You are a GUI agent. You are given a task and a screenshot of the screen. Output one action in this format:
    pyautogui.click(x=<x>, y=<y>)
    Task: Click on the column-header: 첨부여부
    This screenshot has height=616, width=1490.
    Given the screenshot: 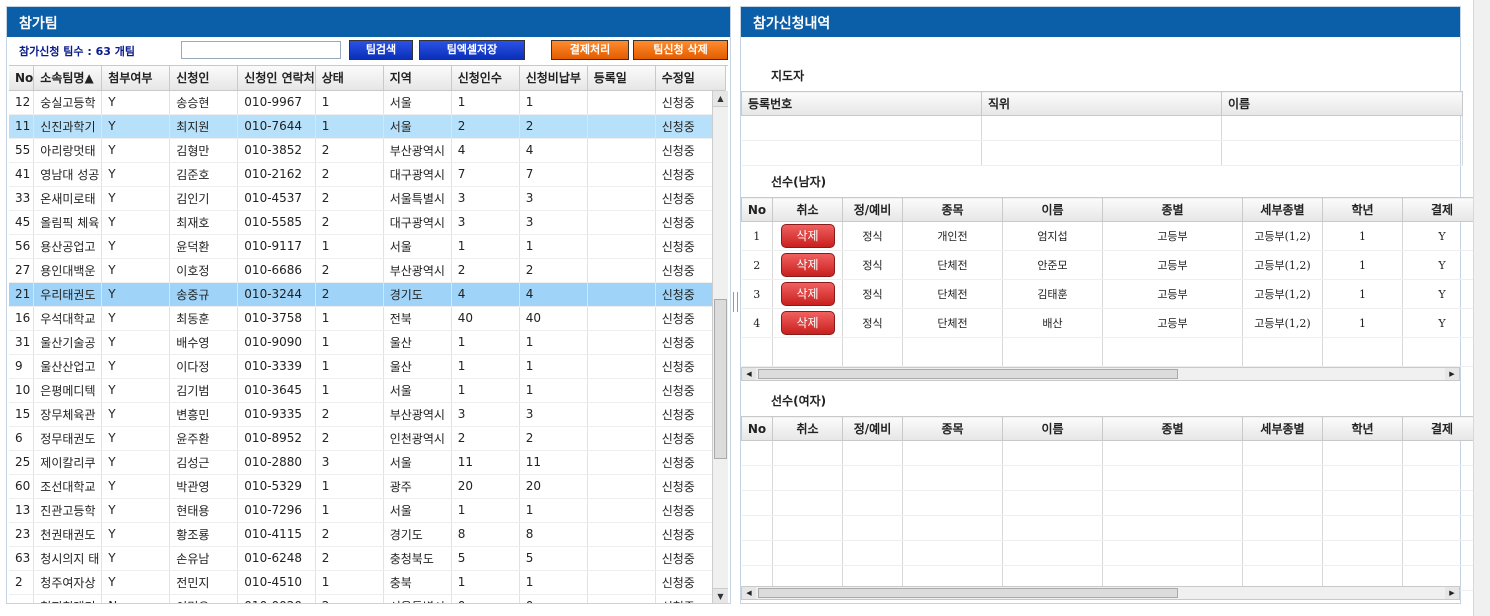 What is the action you would take?
    pyautogui.click(x=136, y=78)
    